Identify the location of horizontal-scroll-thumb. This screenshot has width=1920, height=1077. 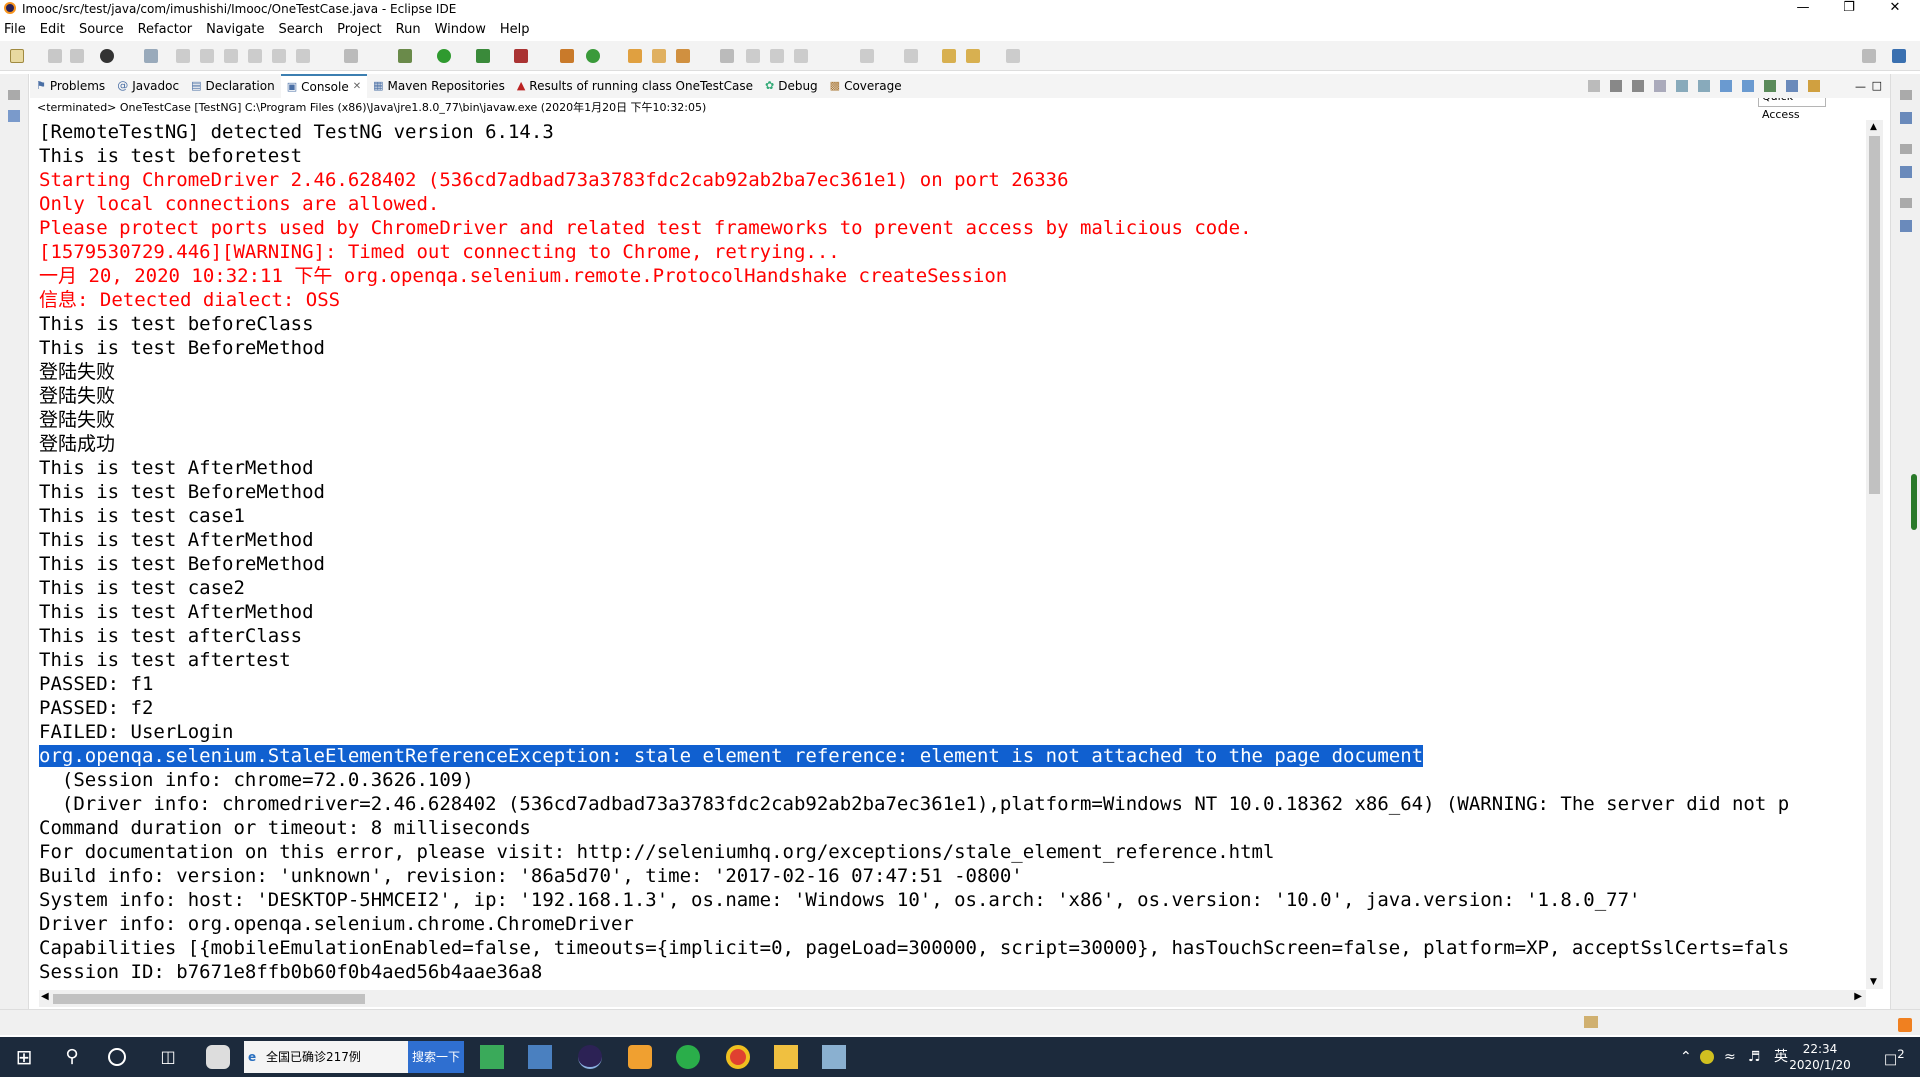
(209, 999).